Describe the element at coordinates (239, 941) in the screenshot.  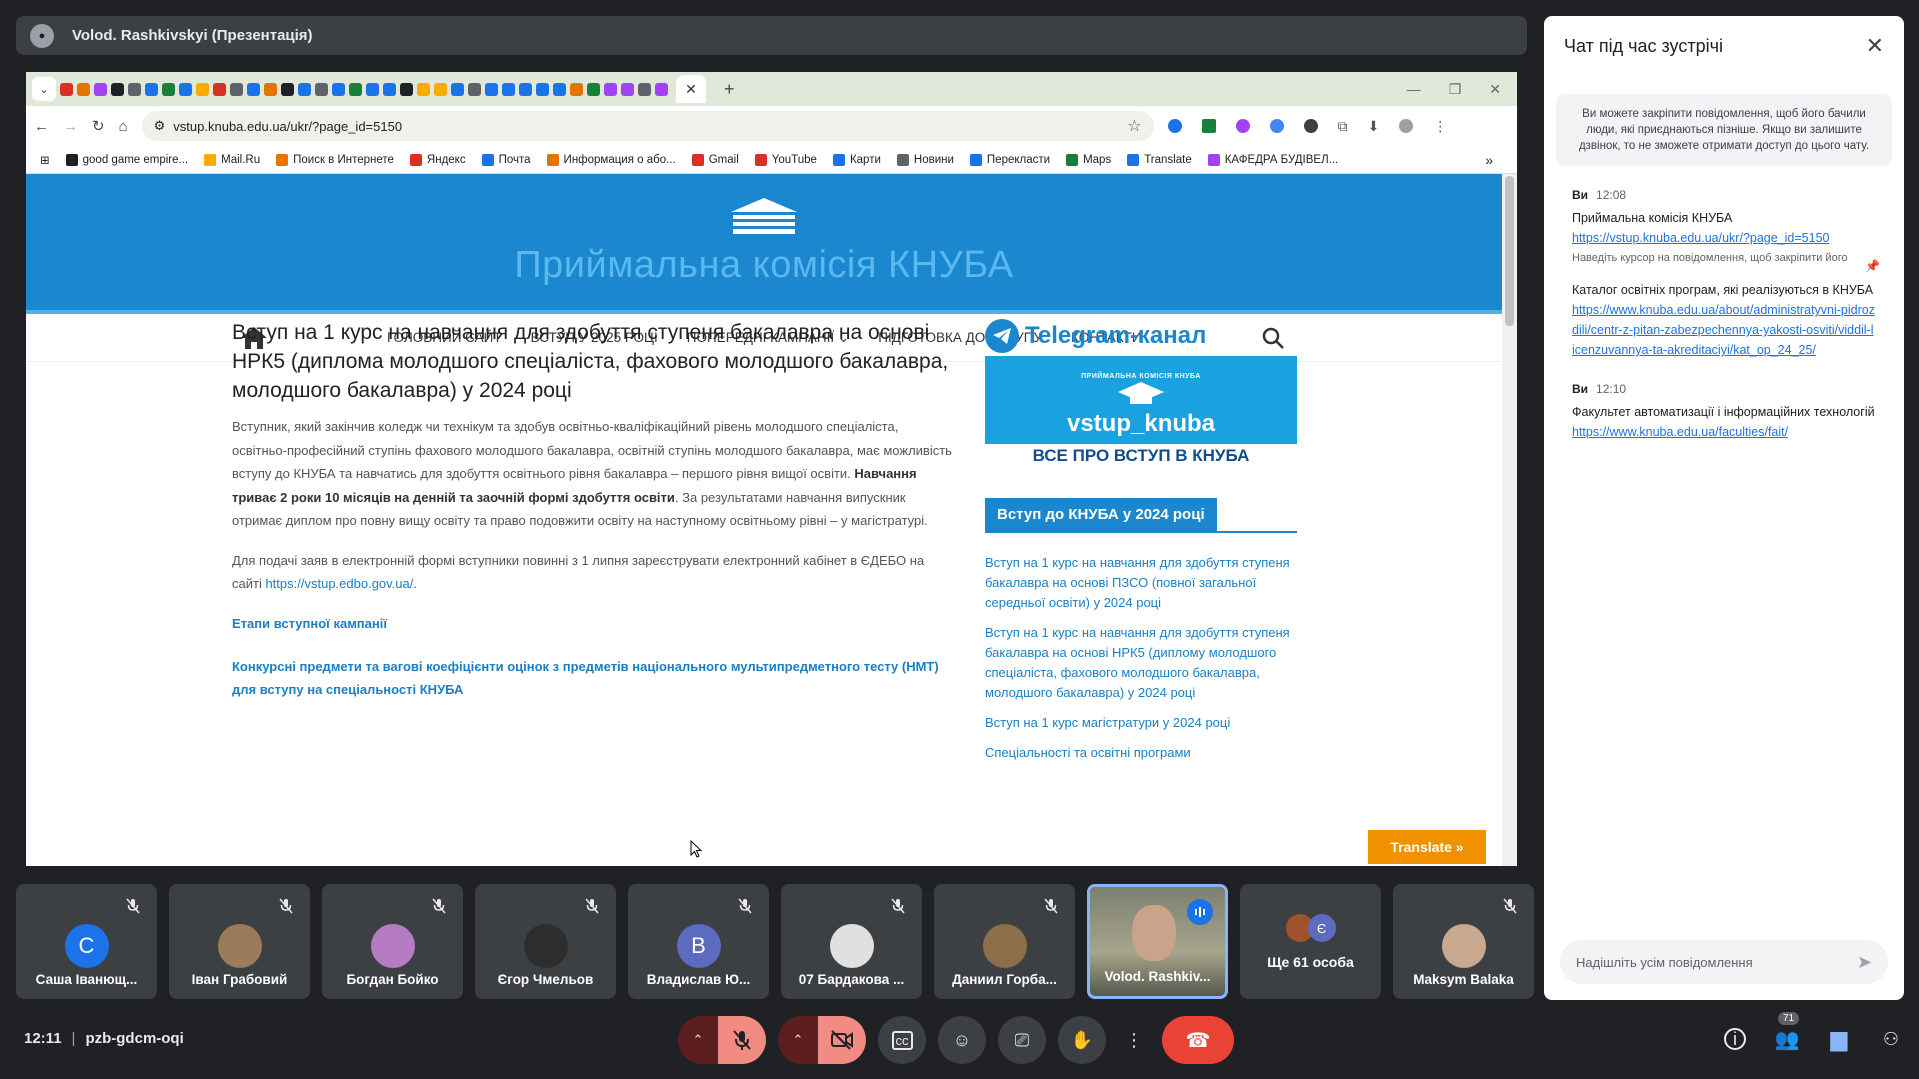
I see `participant-tile: Іван Грабовий` at that location.